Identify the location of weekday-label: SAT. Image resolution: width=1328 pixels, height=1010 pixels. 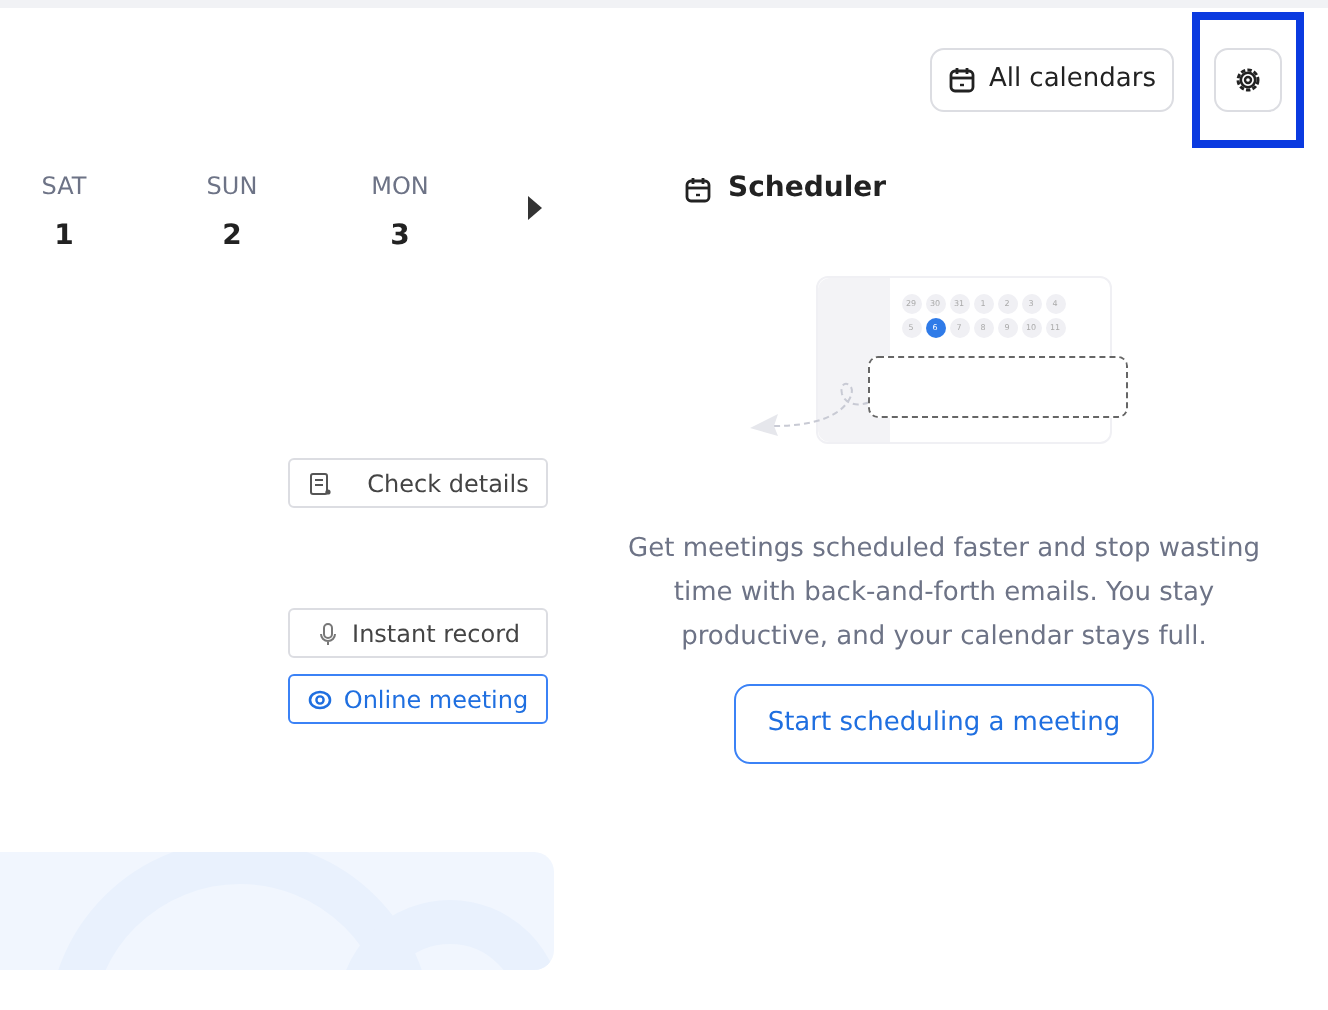
(64, 187).